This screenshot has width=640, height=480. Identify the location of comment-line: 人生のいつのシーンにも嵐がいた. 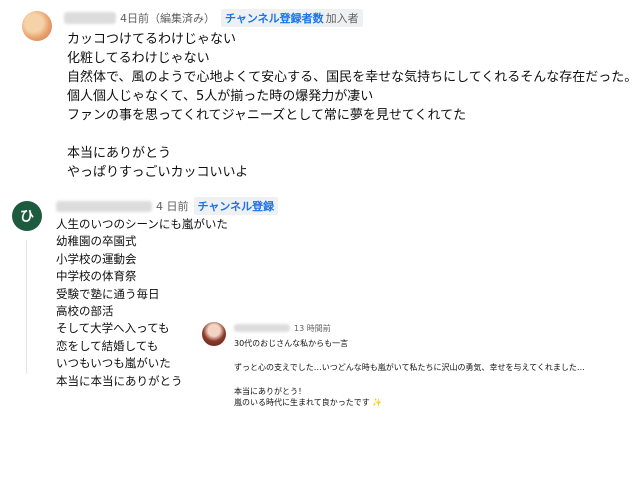
(142, 224).